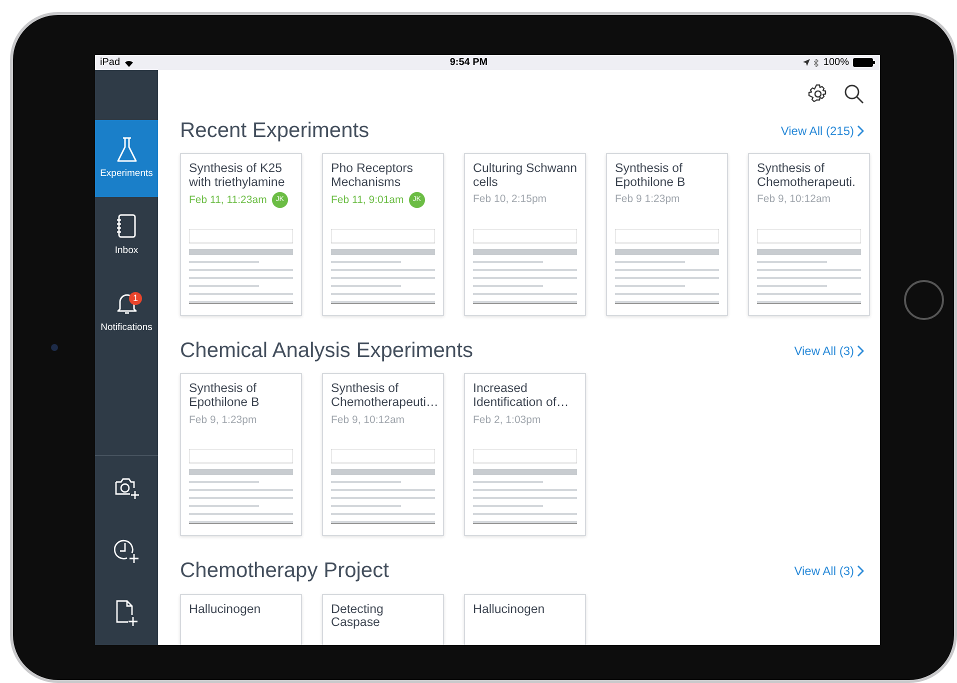  Describe the element at coordinates (275, 131) in the screenshot. I see `section-title: Recent Experiments` at that location.